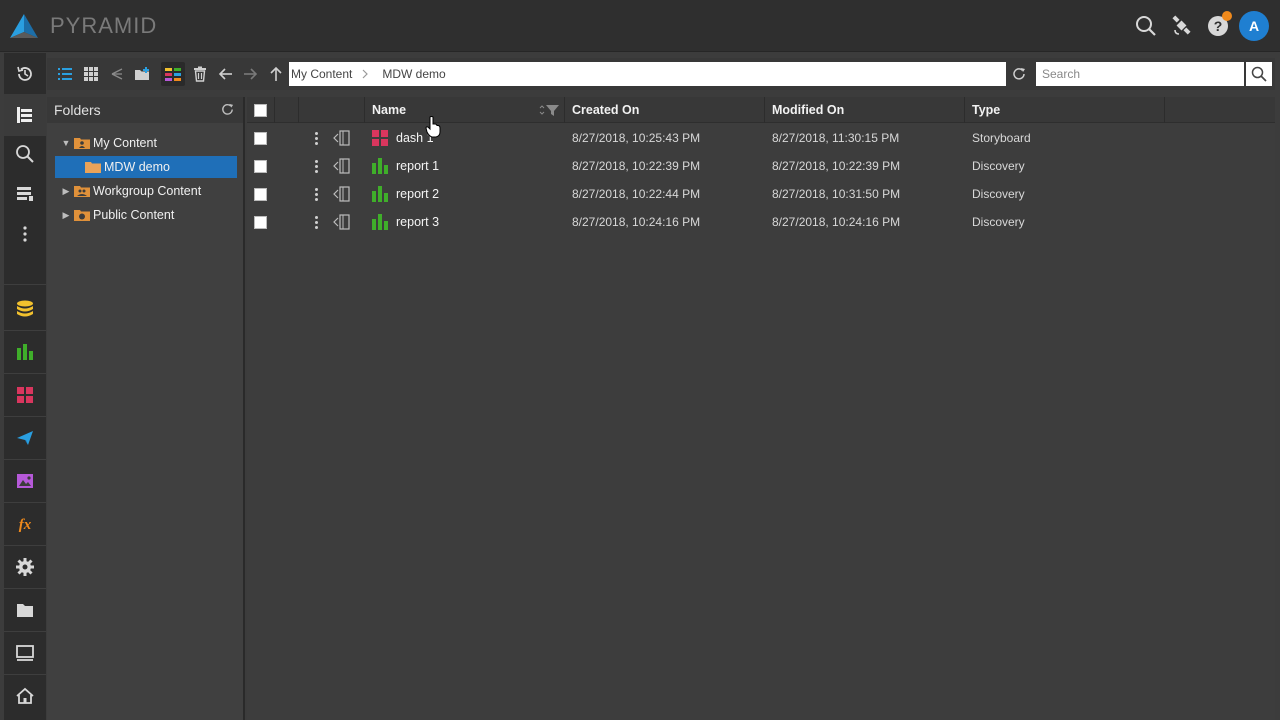 Image resolution: width=1280 pixels, height=720 pixels. Describe the element at coordinates (1227, 16) in the screenshot. I see `notification-dot` at that location.